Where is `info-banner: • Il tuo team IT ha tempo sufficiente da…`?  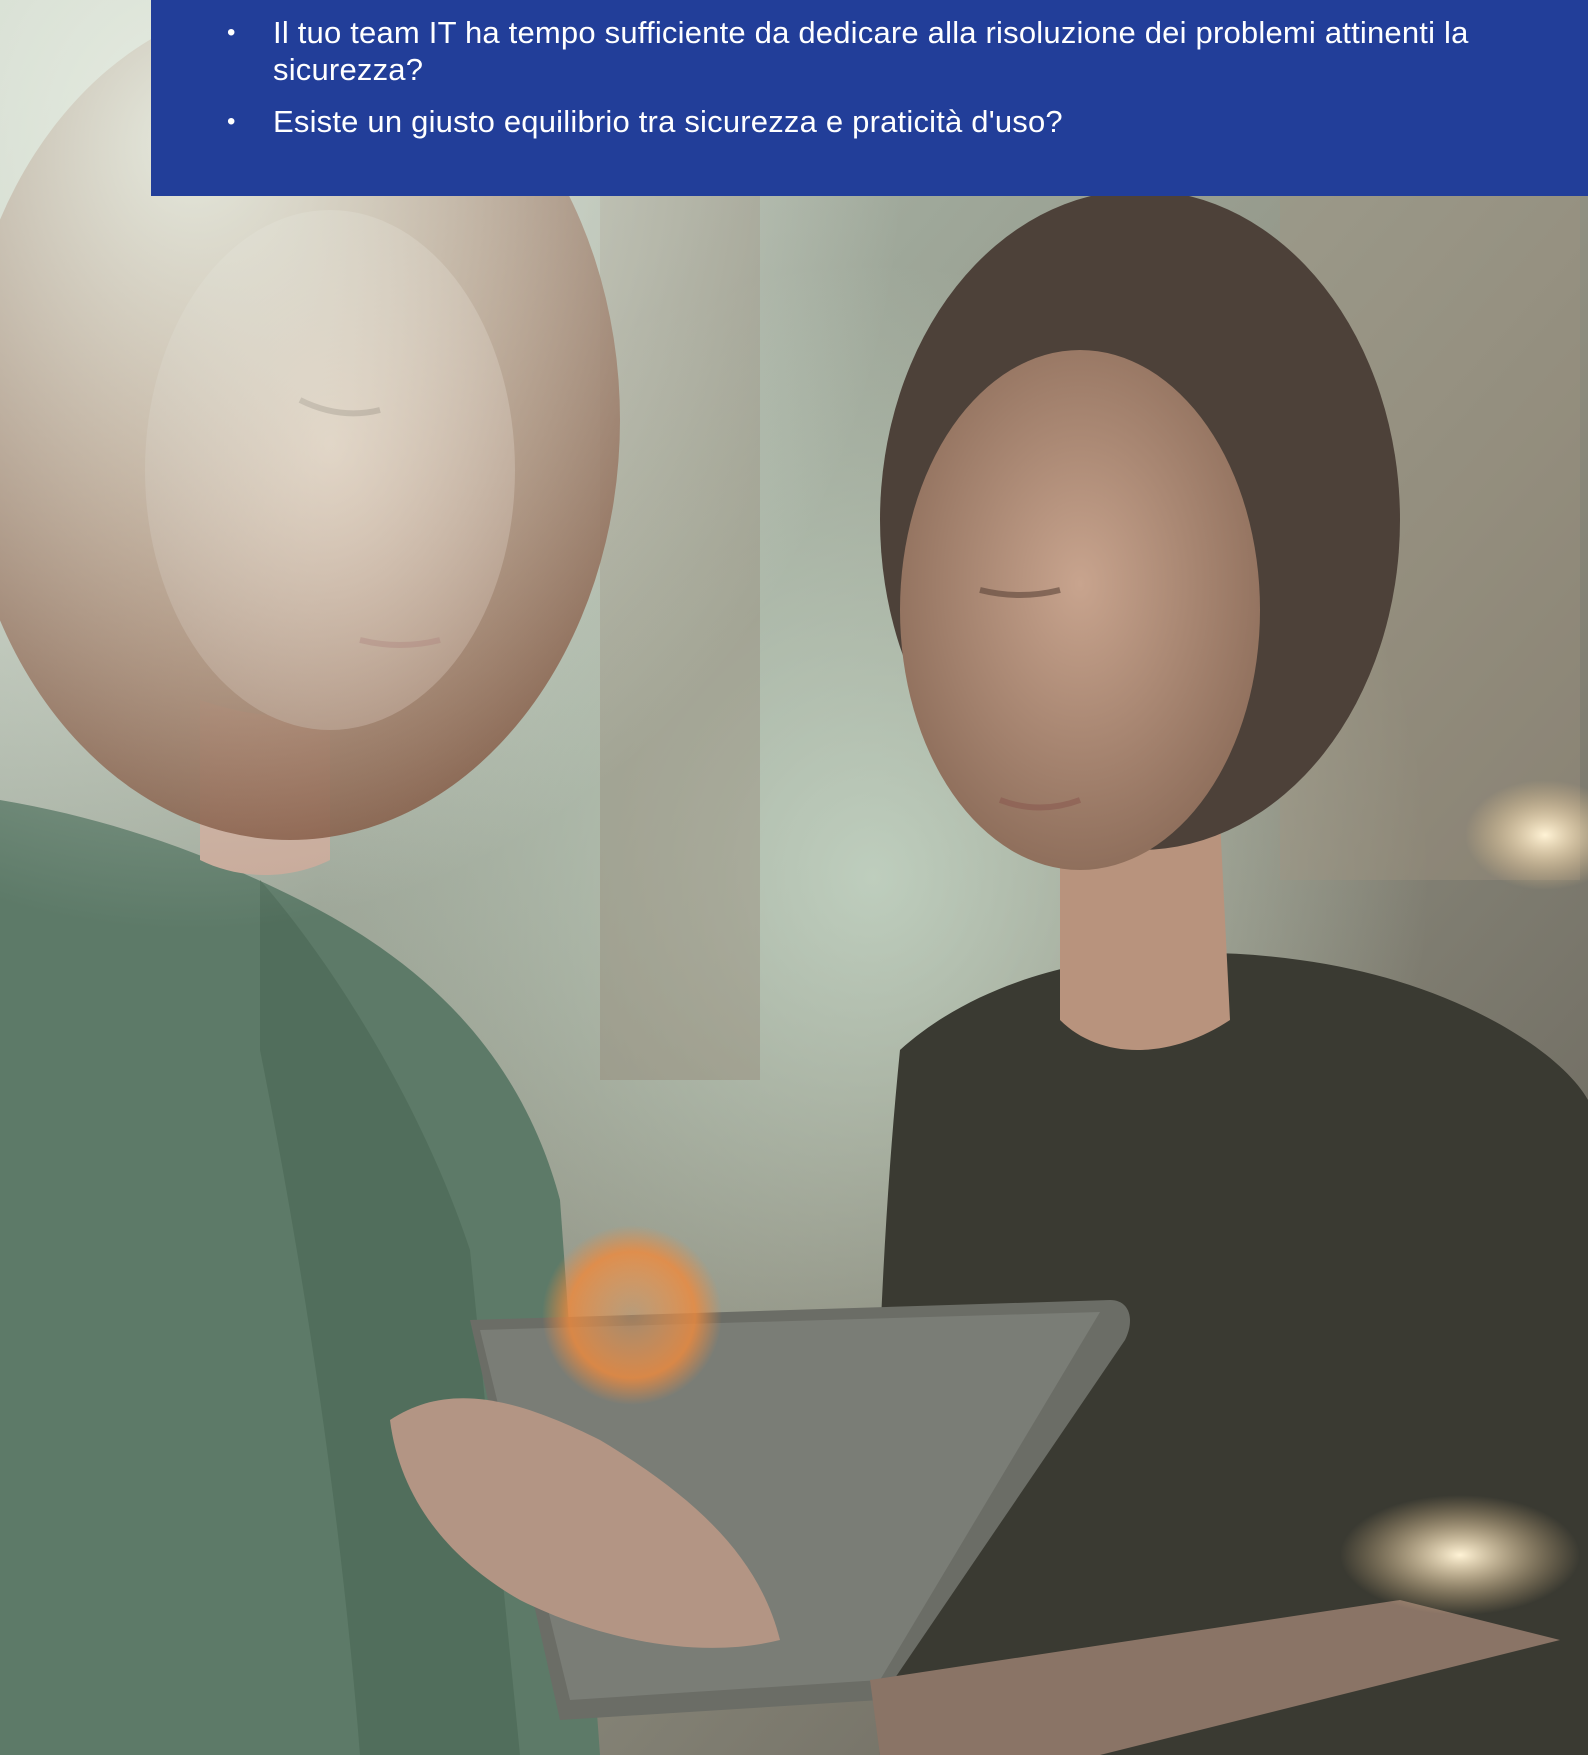 info-banner: • Il tuo team IT ha tempo sufficiente da… is located at coordinates (869, 98).